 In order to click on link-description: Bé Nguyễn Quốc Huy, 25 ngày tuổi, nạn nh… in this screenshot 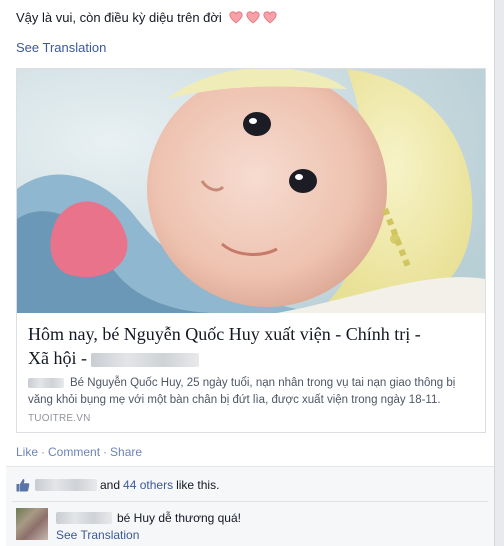, I will do `click(254, 392)`.